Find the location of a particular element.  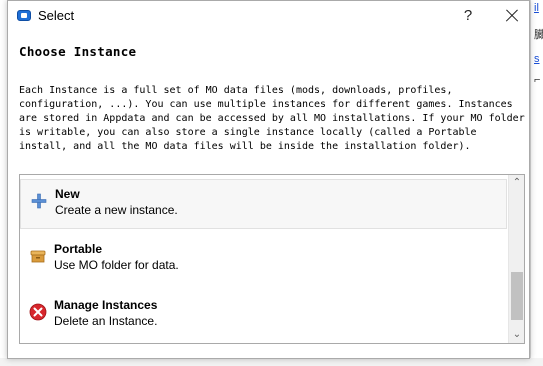

background-link-fragment: il is located at coordinates (536, 8).